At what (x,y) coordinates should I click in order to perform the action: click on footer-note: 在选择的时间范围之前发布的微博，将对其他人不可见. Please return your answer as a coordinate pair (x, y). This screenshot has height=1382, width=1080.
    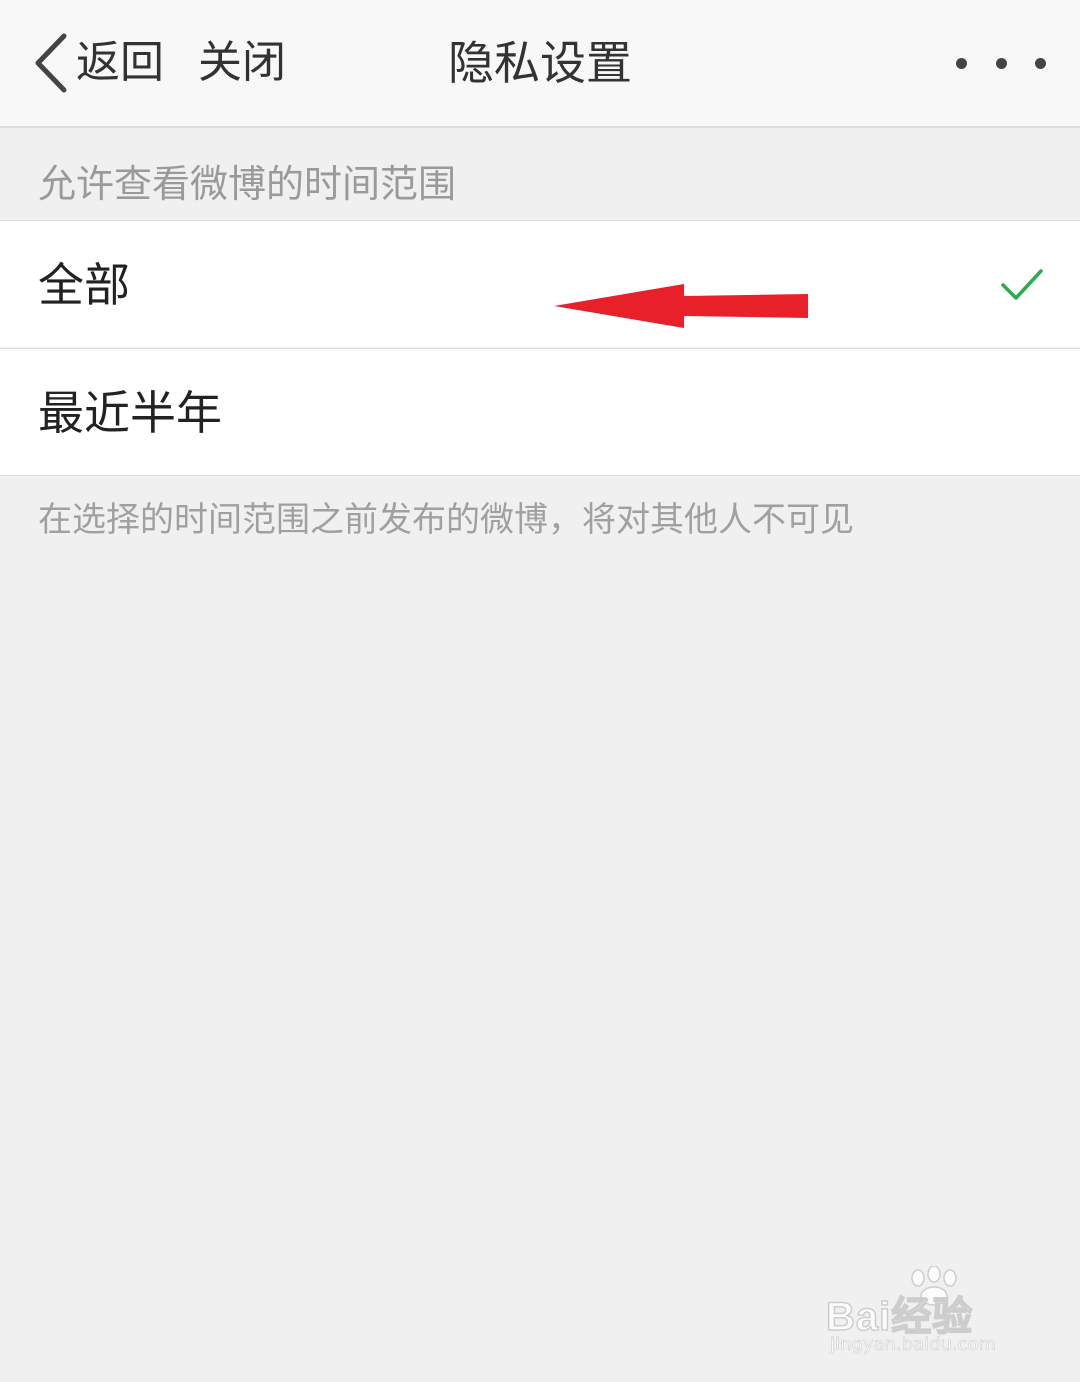
    Looking at the image, I should click on (446, 520).